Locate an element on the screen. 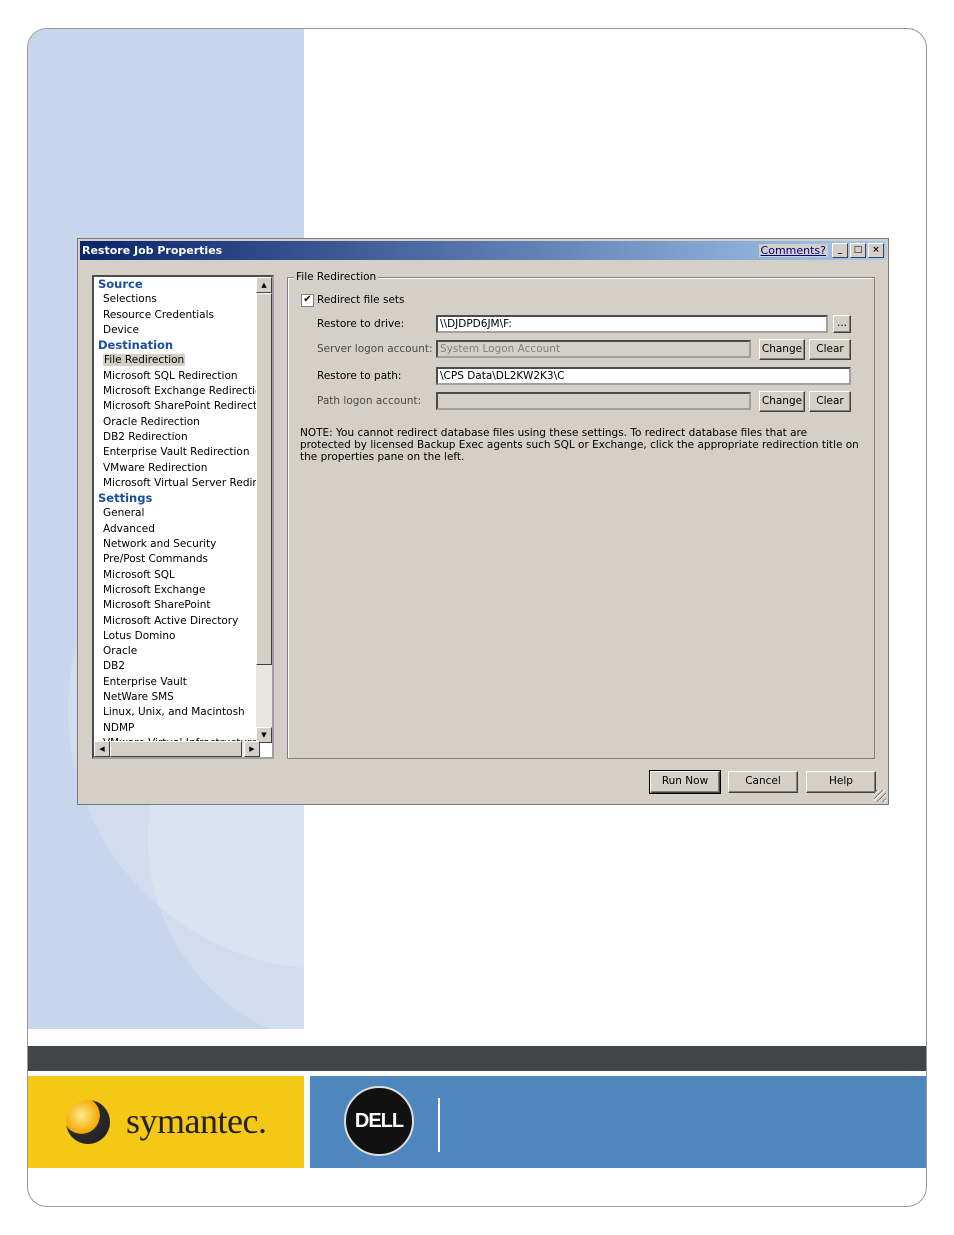 This screenshot has height=1235, width=954. path-logon-clear-button: Clear is located at coordinates (830, 401).